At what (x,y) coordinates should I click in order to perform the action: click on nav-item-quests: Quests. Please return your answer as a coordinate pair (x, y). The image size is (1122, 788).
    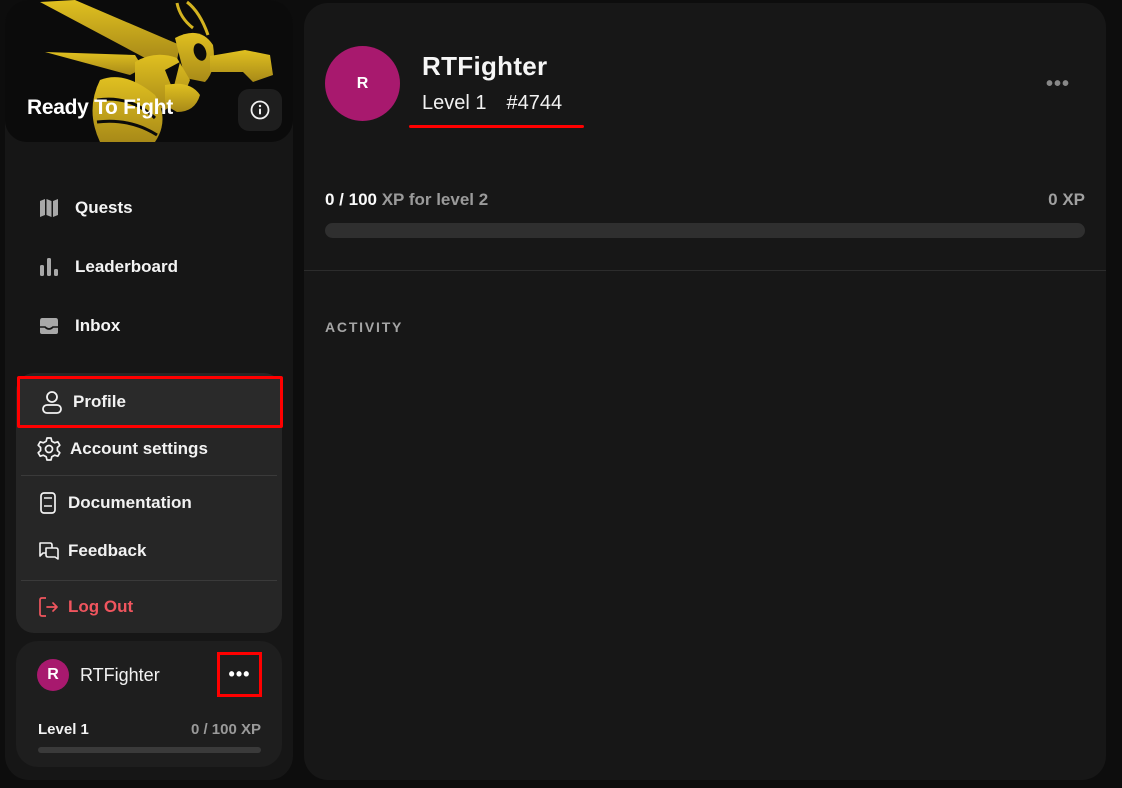
    Looking at the image, I should click on (149, 207).